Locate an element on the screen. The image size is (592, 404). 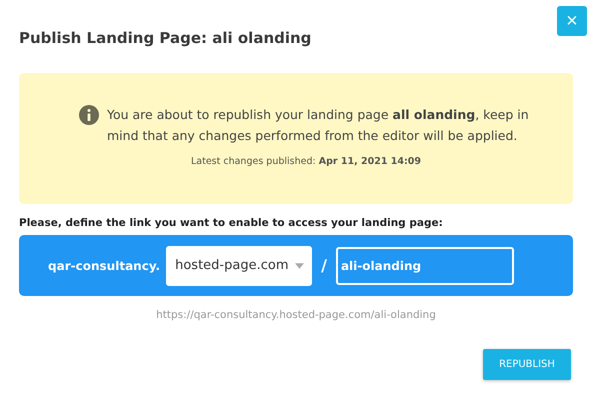
notice-message: You are about to republish your landing page all olanding, keep in mind that any changes performed from the editor will be applied. is located at coordinates (318, 125).